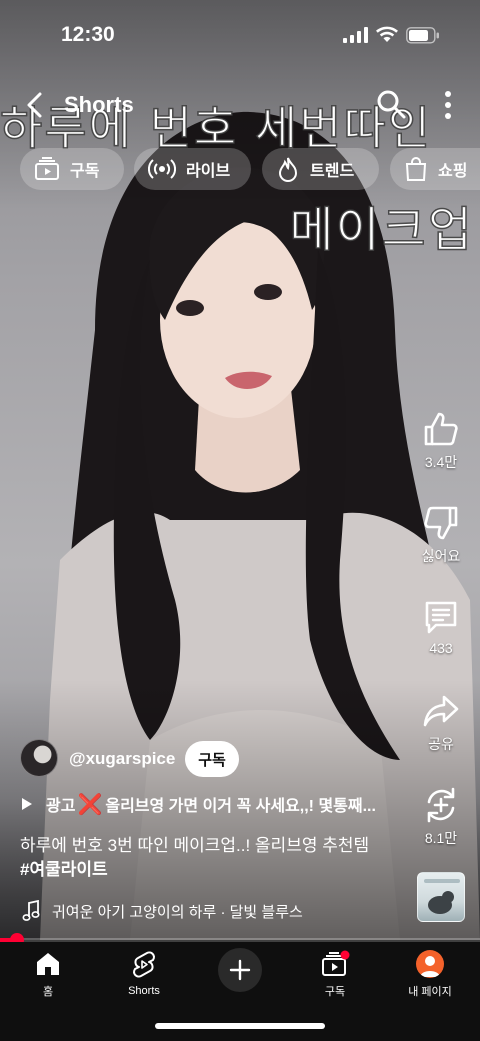 The height and width of the screenshot is (1041, 480). Describe the element at coordinates (288, 169) in the screenshot. I see `trending-icon` at that location.